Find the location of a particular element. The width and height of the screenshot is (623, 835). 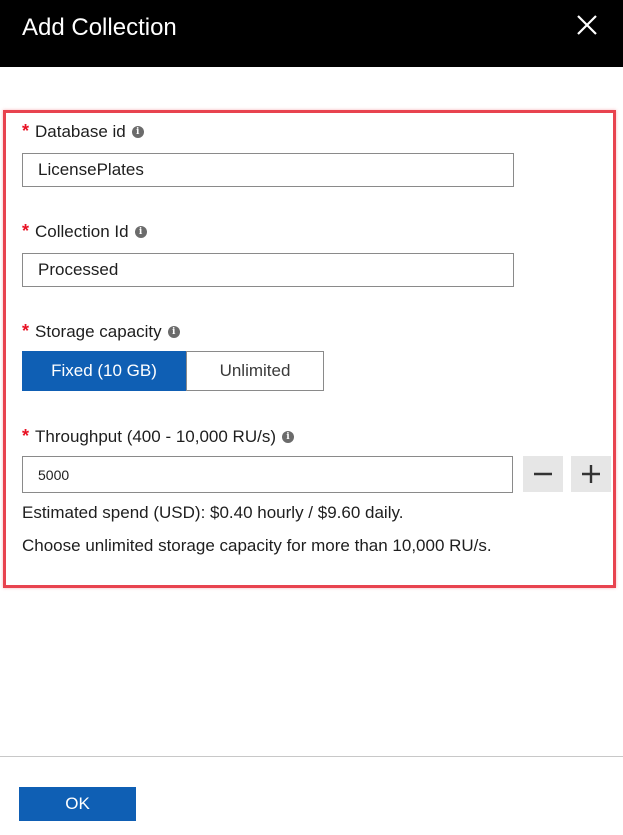

throughput-increment-button is located at coordinates (591, 474).